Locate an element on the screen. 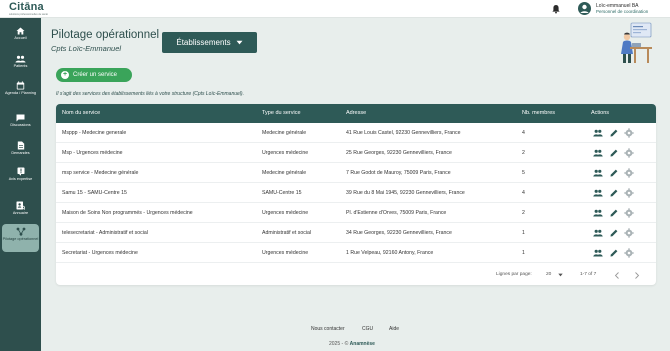 The image size is (670, 351). chevron-left-icon is located at coordinates (617, 275).